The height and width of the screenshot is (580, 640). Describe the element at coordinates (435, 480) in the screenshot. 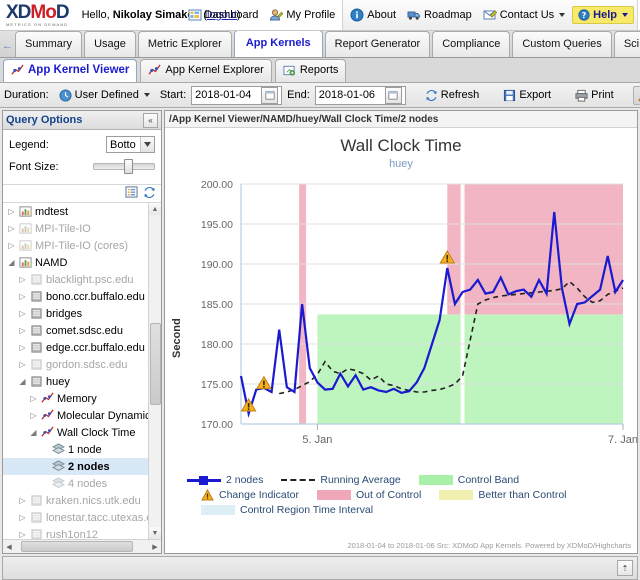

I see `control-band-swatch` at that location.